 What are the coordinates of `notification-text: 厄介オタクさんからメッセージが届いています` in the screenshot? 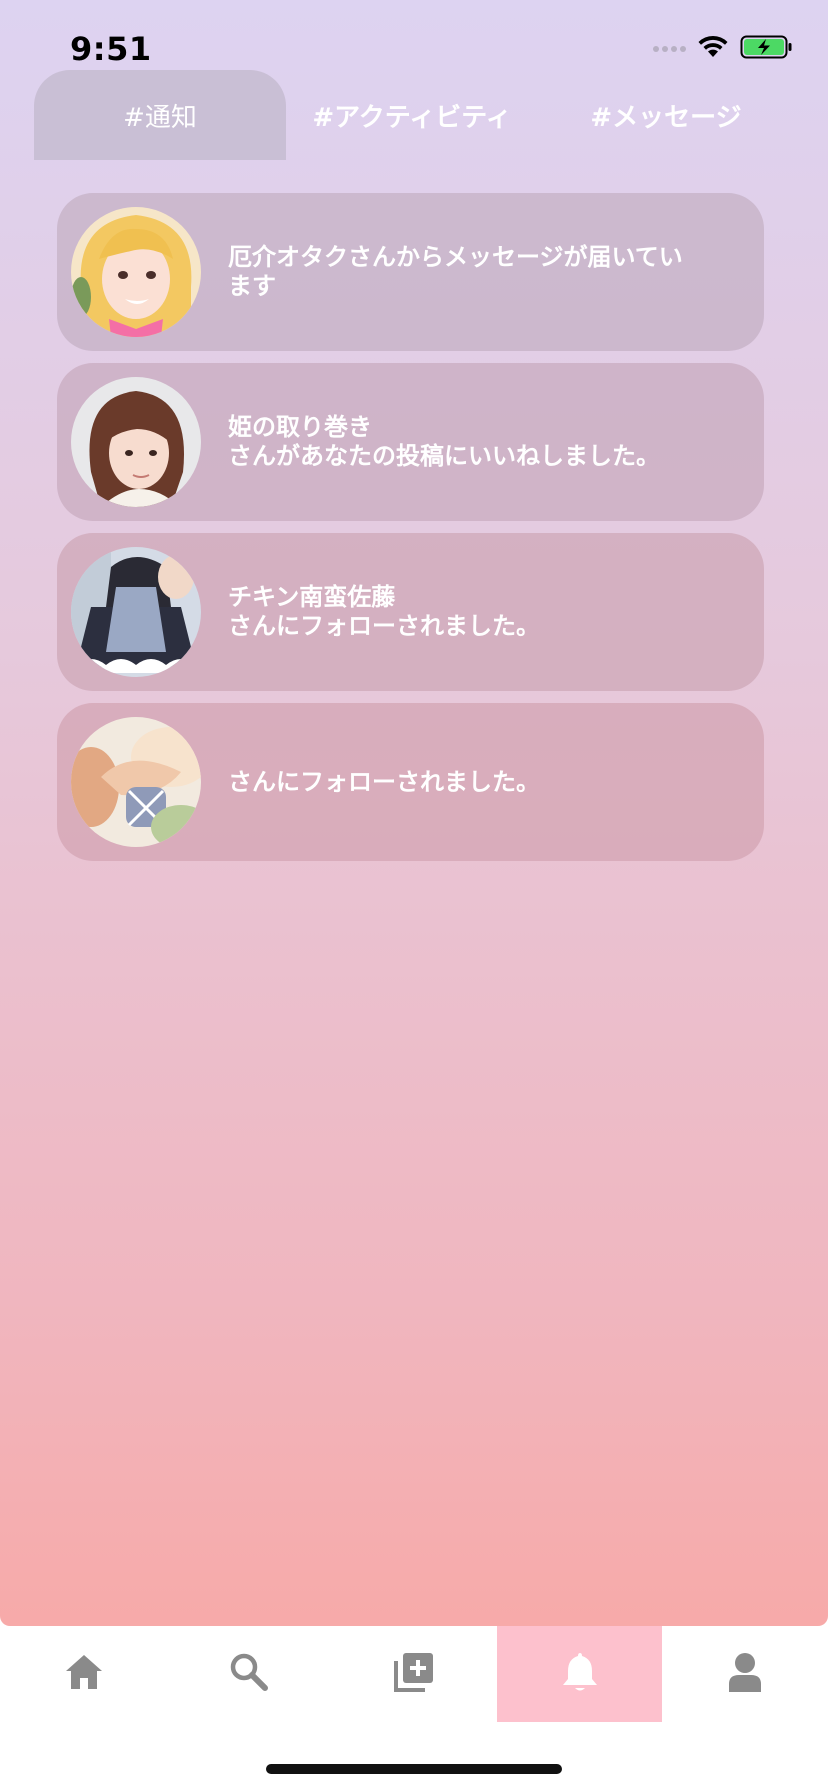 It's located at (463, 272).